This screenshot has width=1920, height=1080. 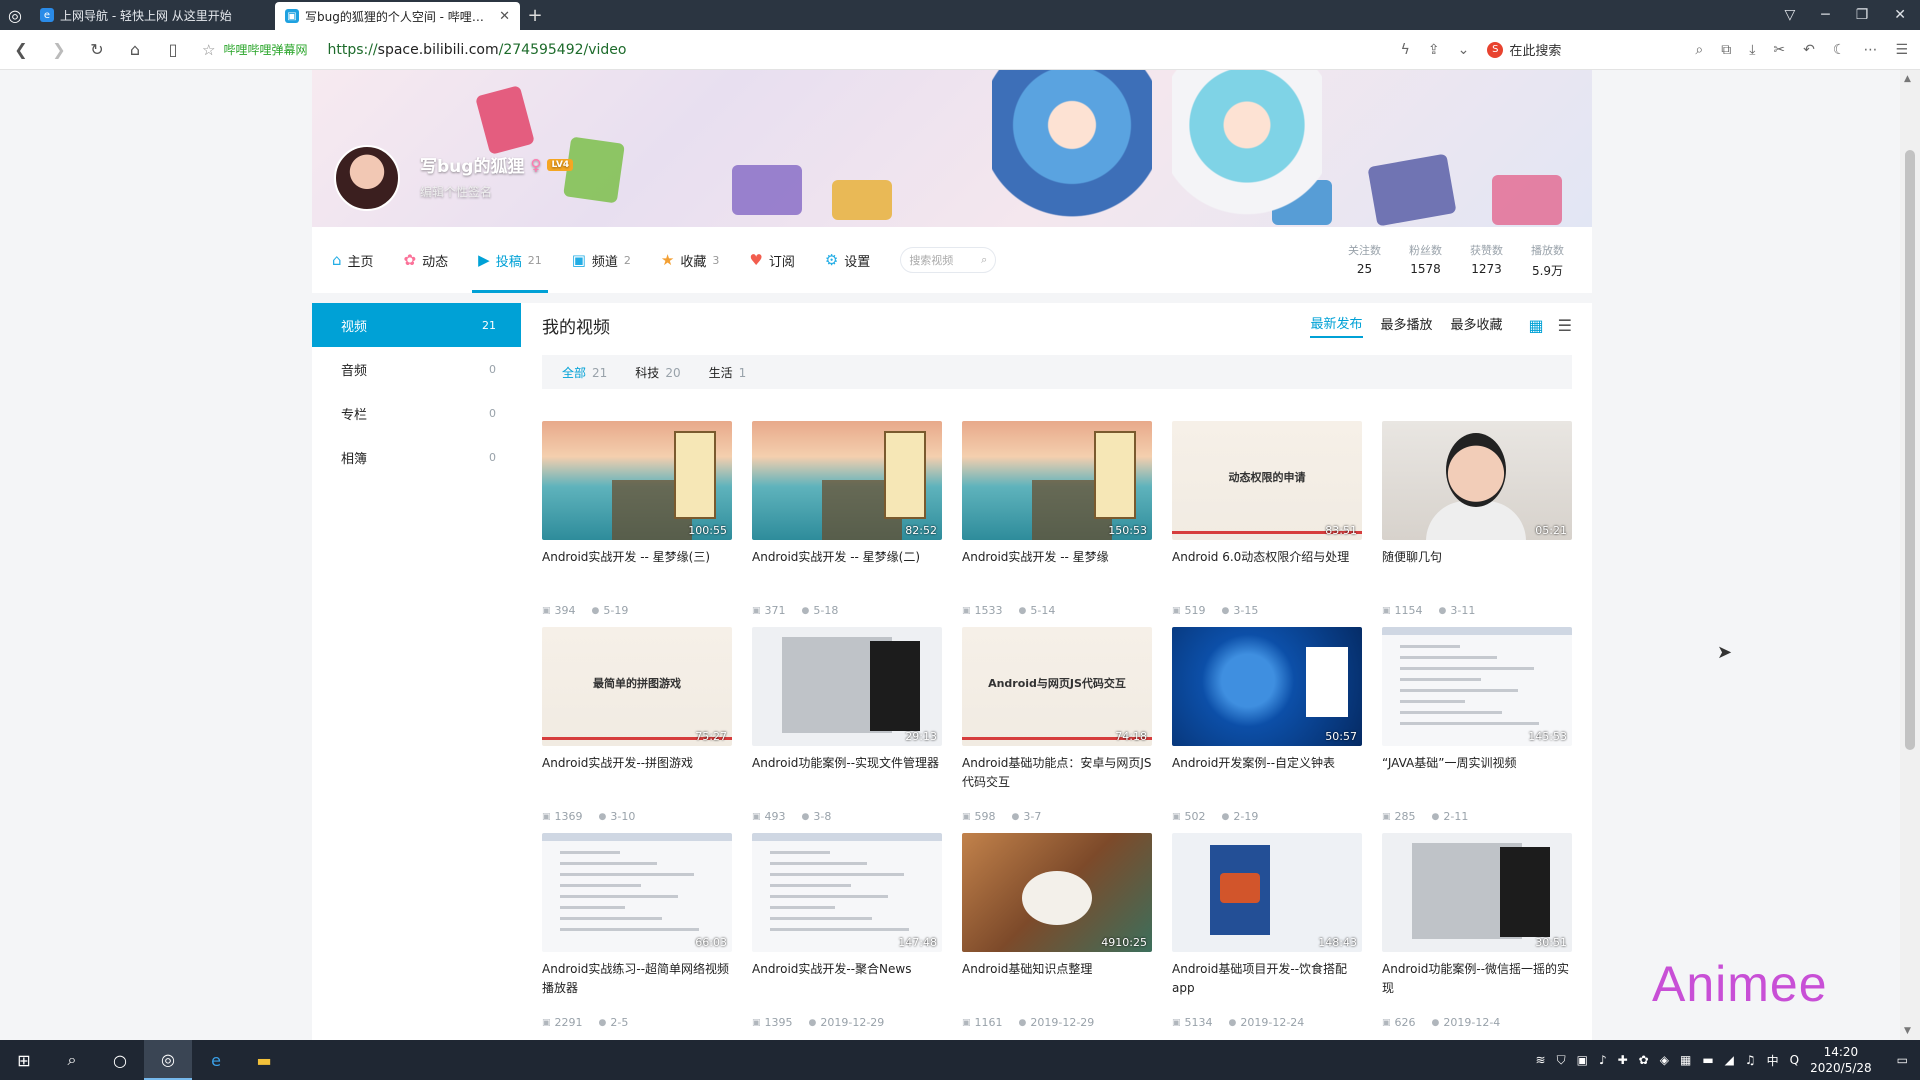 I want to click on ie-taskbar-icon: e, so click(x=216, y=1060).